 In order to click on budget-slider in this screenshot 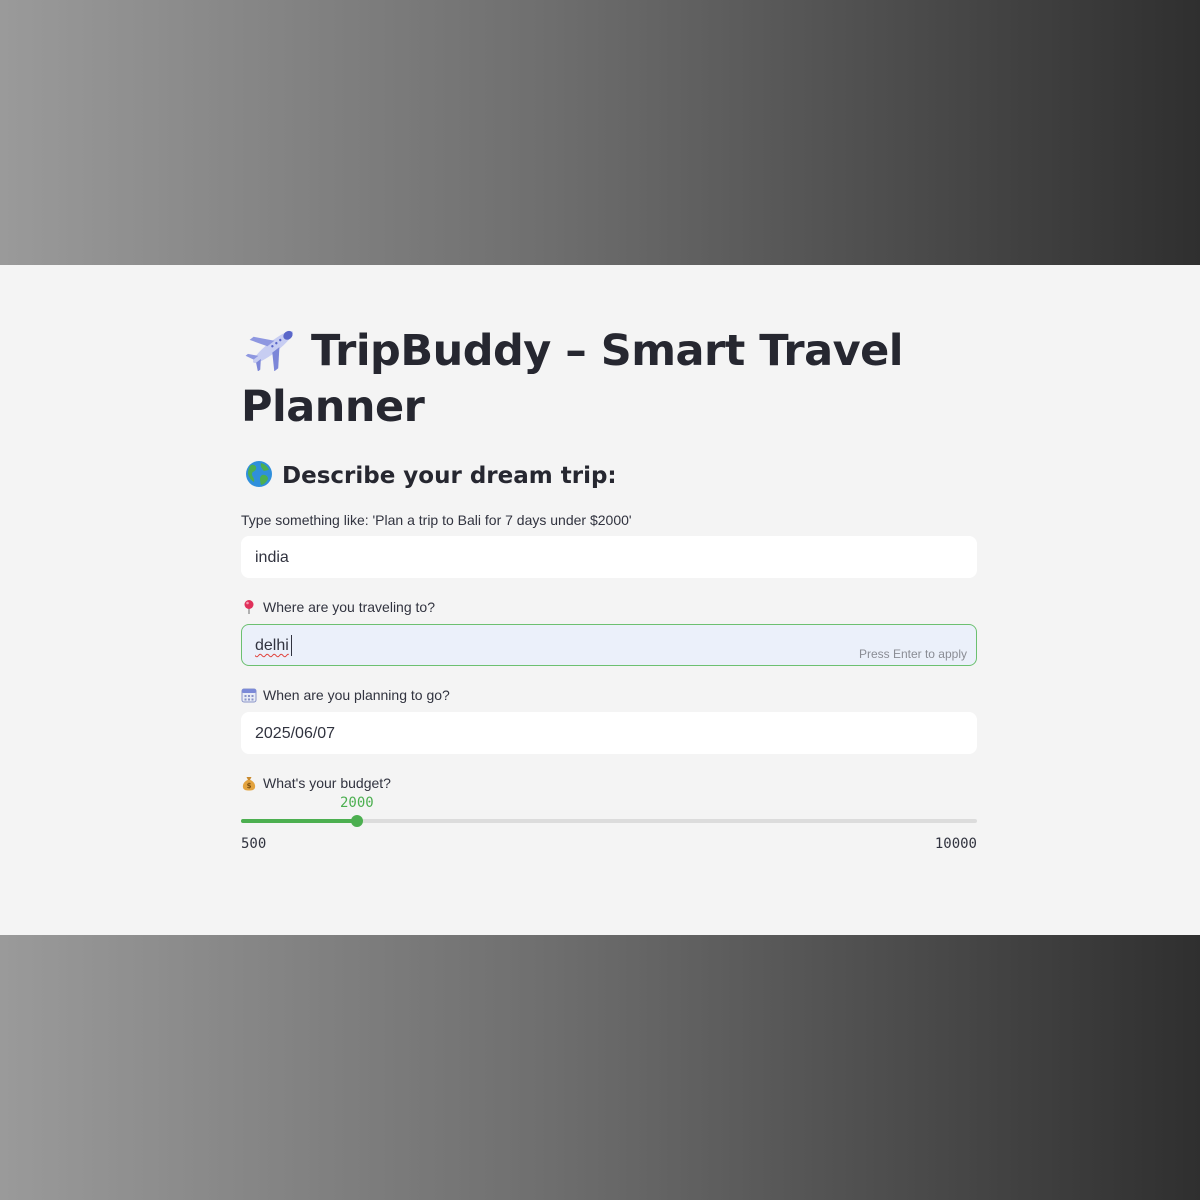, I will do `click(609, 821)`.